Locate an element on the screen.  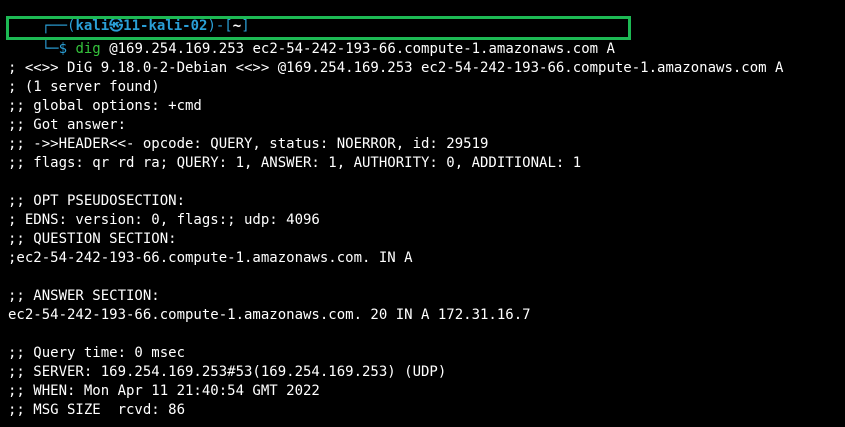
output-line: ;; OPT PSEUDOSECTION: is located at coordinates (97, 201).